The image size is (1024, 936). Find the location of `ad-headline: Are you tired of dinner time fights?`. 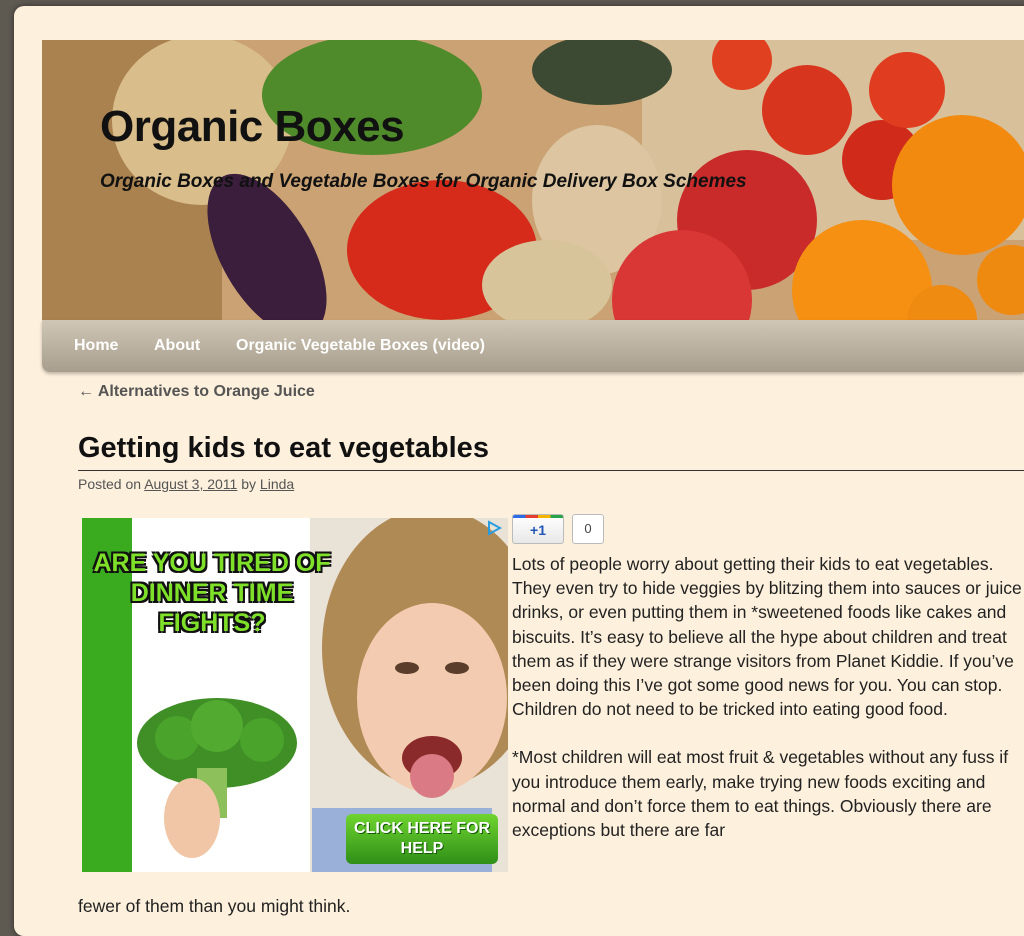

ad-headline: Are you tired of dinner time fights? is located at coordinates (212, 593).